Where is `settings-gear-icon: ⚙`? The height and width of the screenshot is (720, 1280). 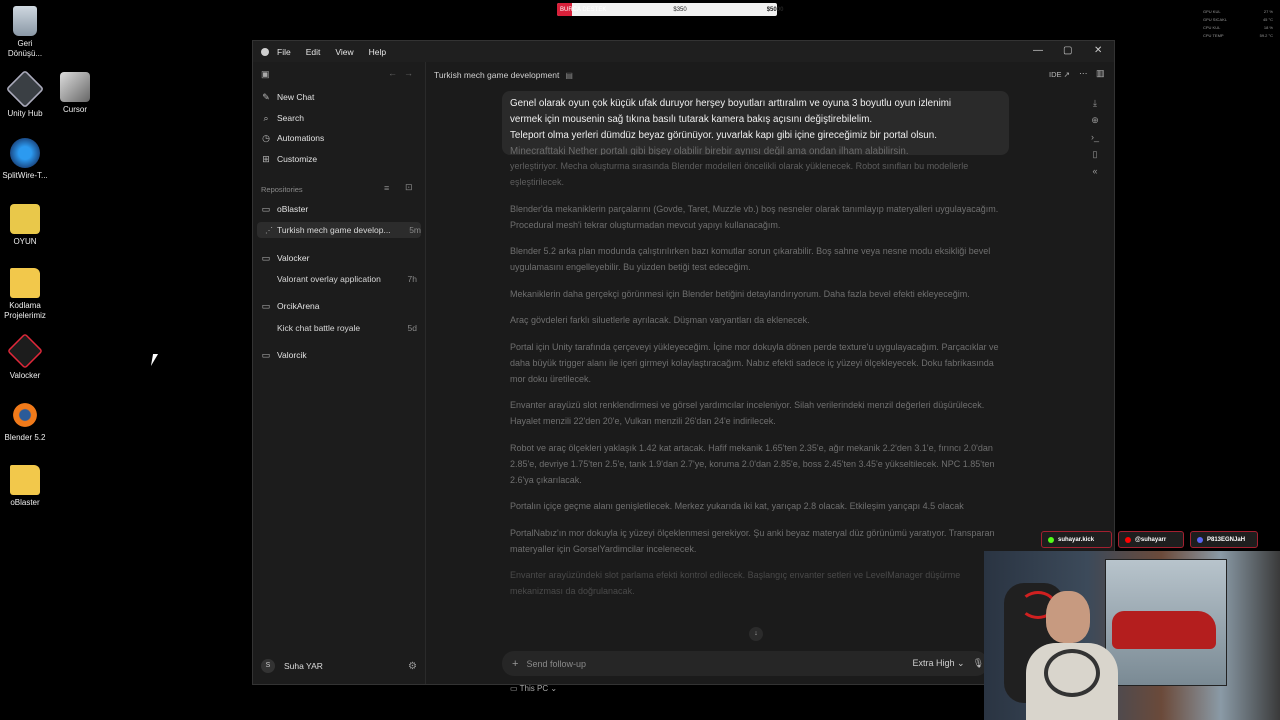
settings-gear-icon: ⚙ is located at coordinates (412, 666).